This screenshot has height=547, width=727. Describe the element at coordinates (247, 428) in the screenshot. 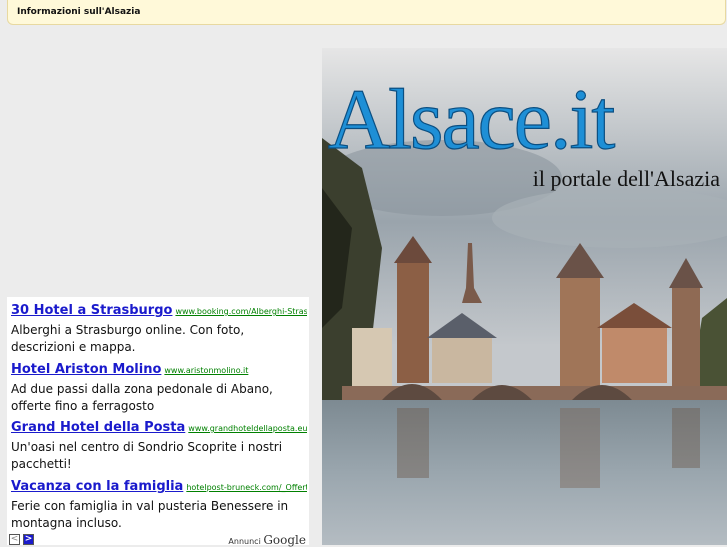

I see `ad-url-link: www.grandhoteldellaposta.eu` at that location.